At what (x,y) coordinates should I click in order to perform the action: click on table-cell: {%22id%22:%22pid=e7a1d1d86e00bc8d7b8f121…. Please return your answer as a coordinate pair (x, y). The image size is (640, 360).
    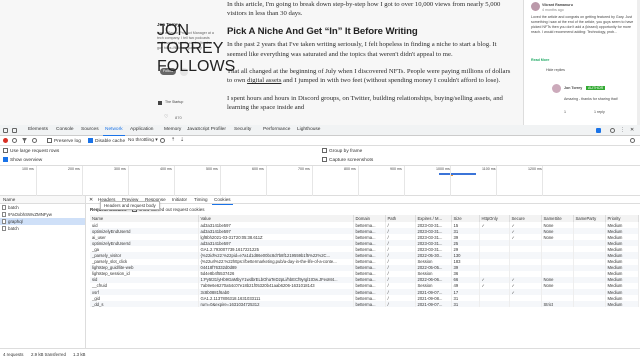
    Looking at the image, I should click on (276, 255).